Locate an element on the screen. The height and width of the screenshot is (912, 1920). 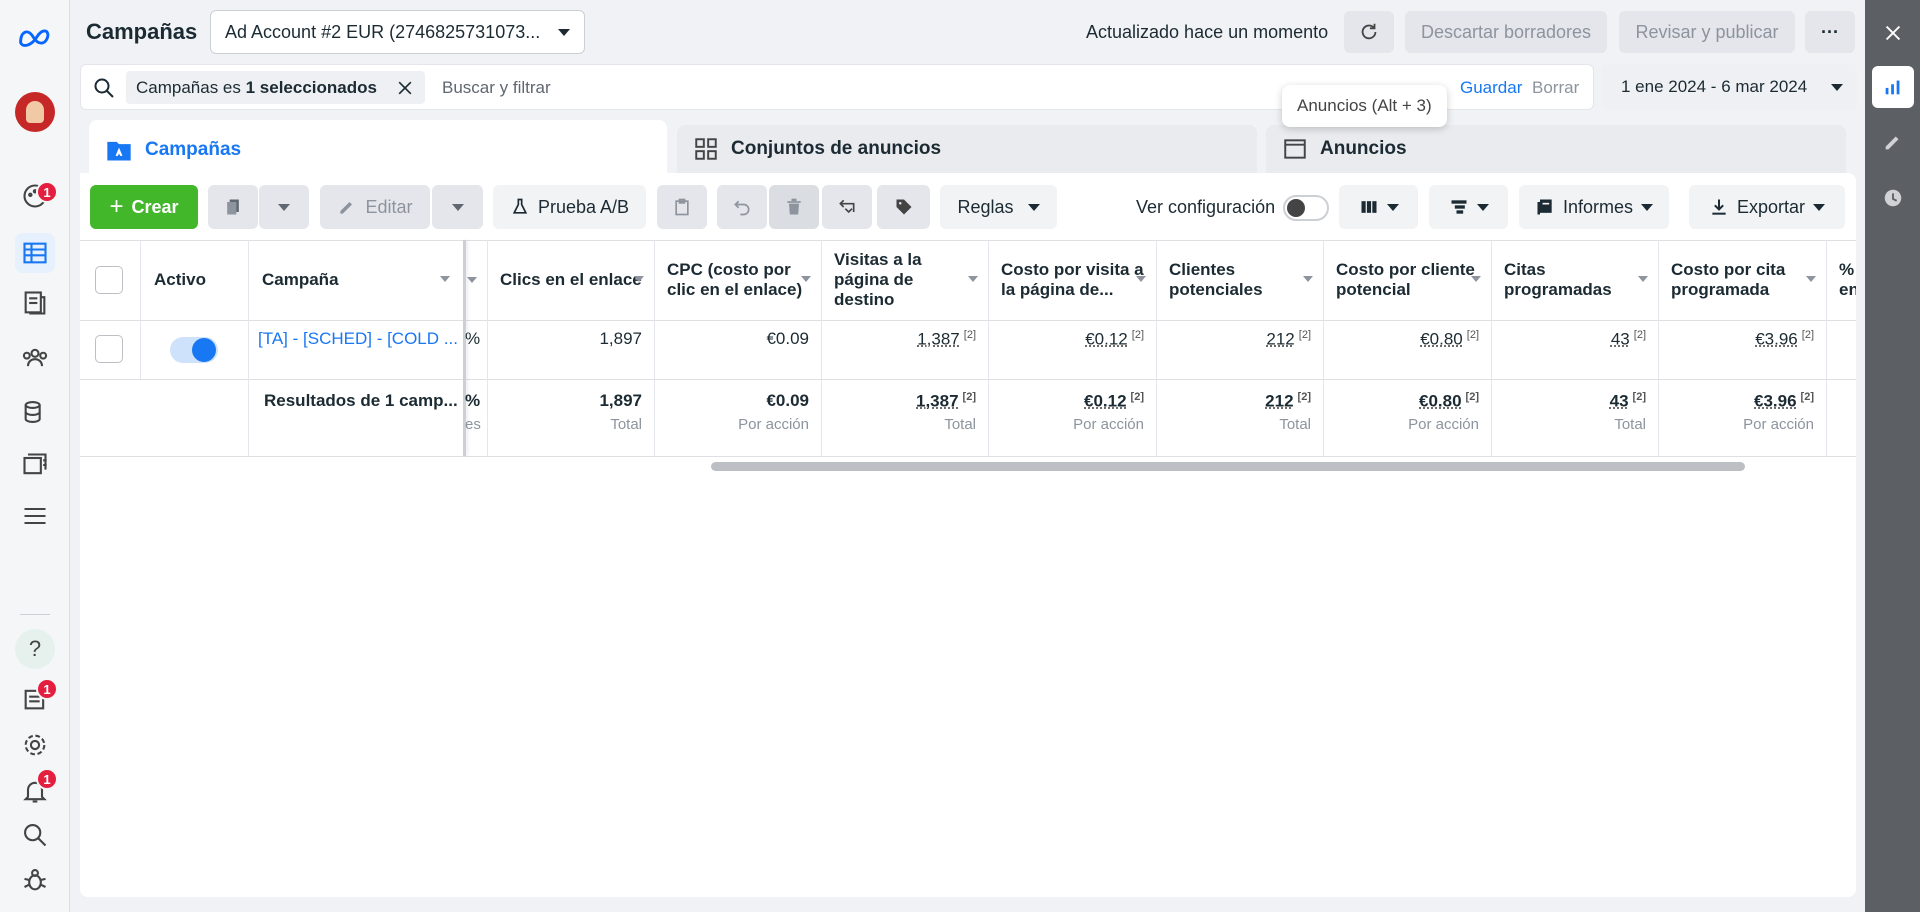
tooltip: Anuncios (Alt + 3) is located at coordinates (1364, 106).